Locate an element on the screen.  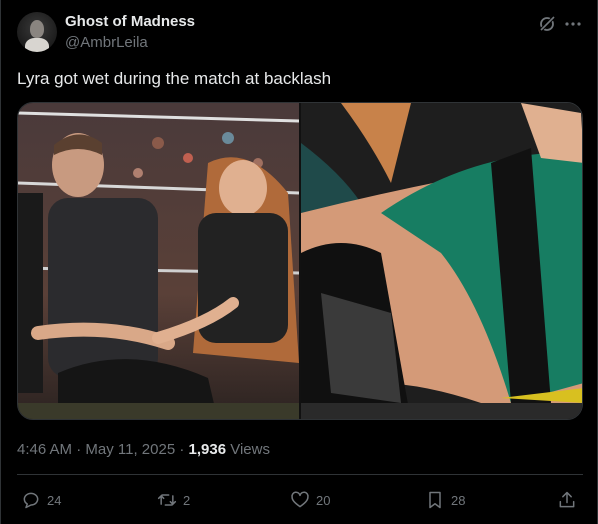
like-button: 20 is located at coordinates (310, 500).